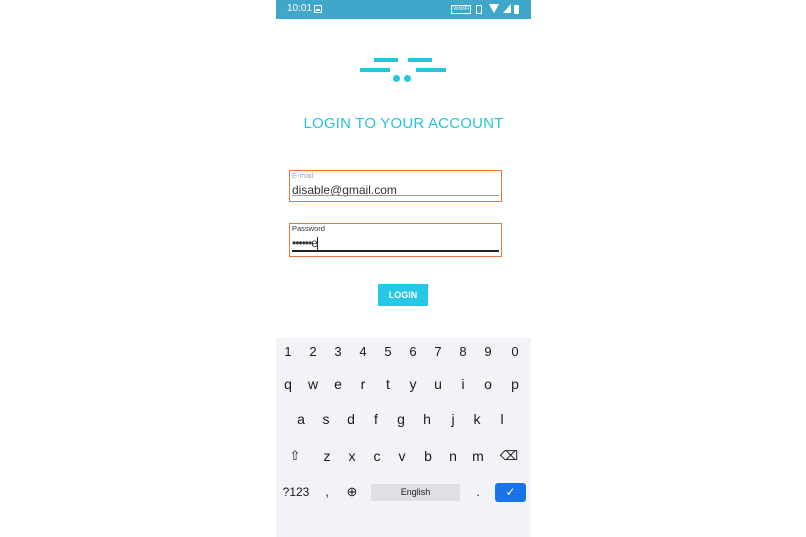  Describe the element at coordinates (313, 352) in the screenshot. I see `key-2: 2` at that location.